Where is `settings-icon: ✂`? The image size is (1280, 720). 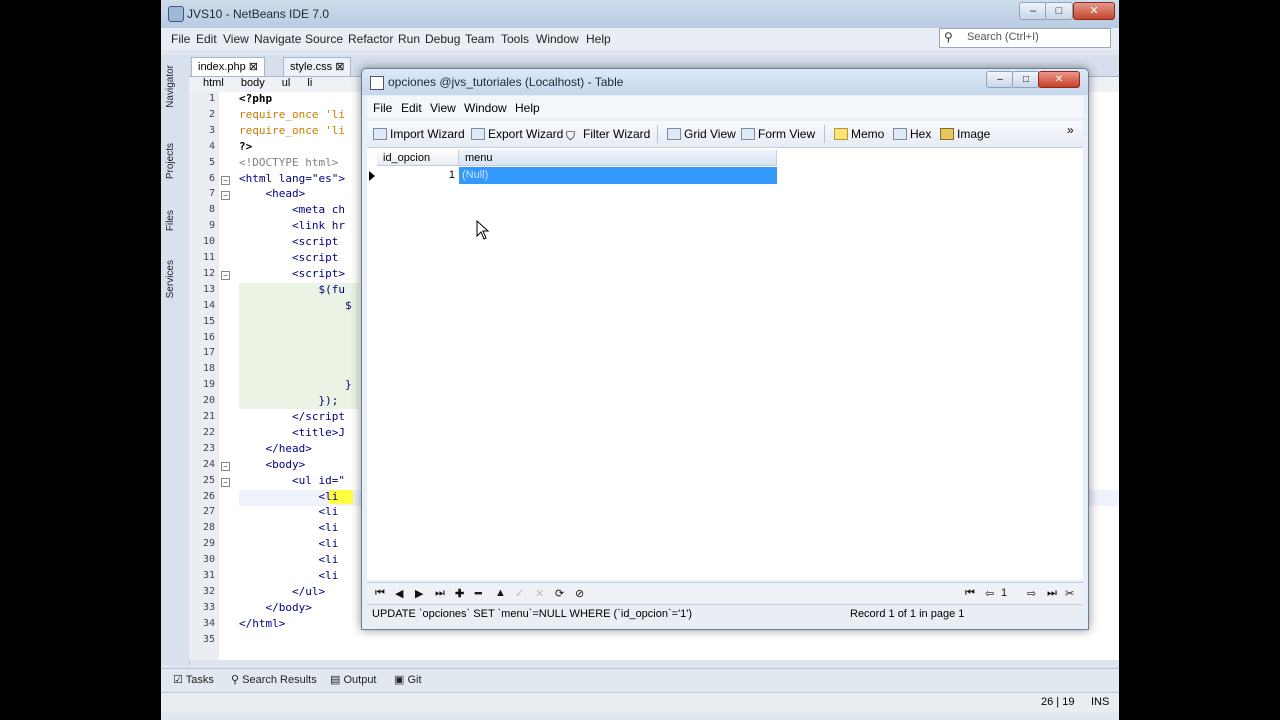 settings-icon: ✂ is located at coordinates (1069, 593).